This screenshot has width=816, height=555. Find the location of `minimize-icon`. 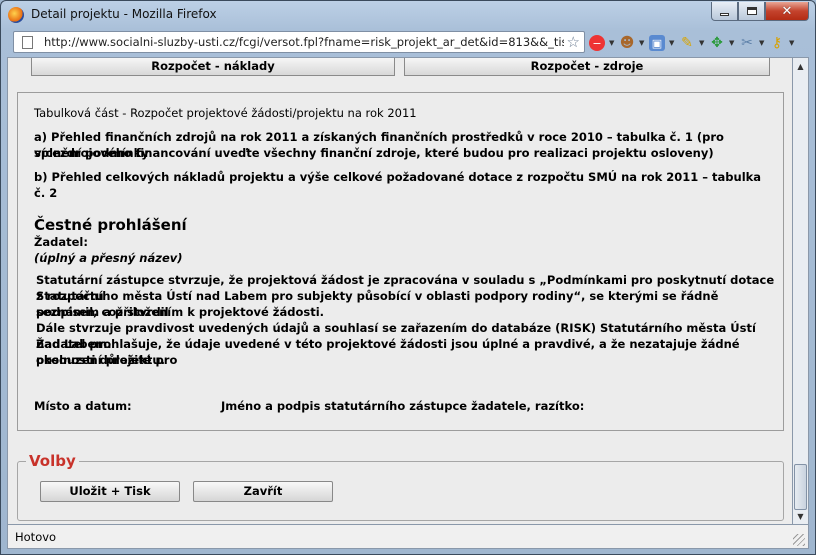

minimize-icon is located at coordinates (724, 14).